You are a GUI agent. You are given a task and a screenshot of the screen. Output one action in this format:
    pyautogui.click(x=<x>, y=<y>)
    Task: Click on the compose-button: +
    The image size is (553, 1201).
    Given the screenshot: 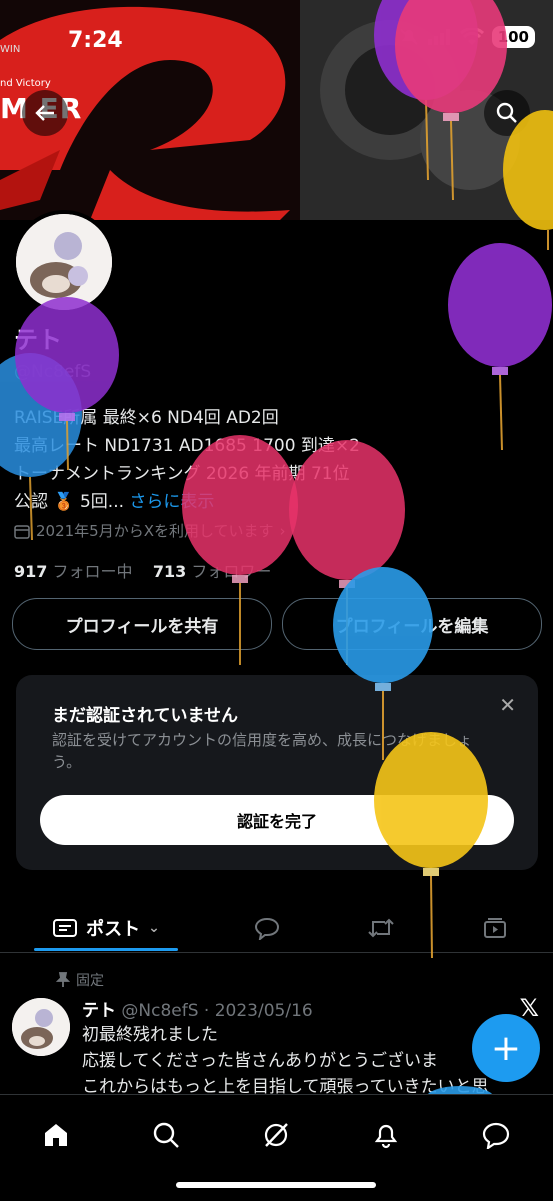 What is the action you would take?
    pyautogui.click(x=506, y=1048)
    